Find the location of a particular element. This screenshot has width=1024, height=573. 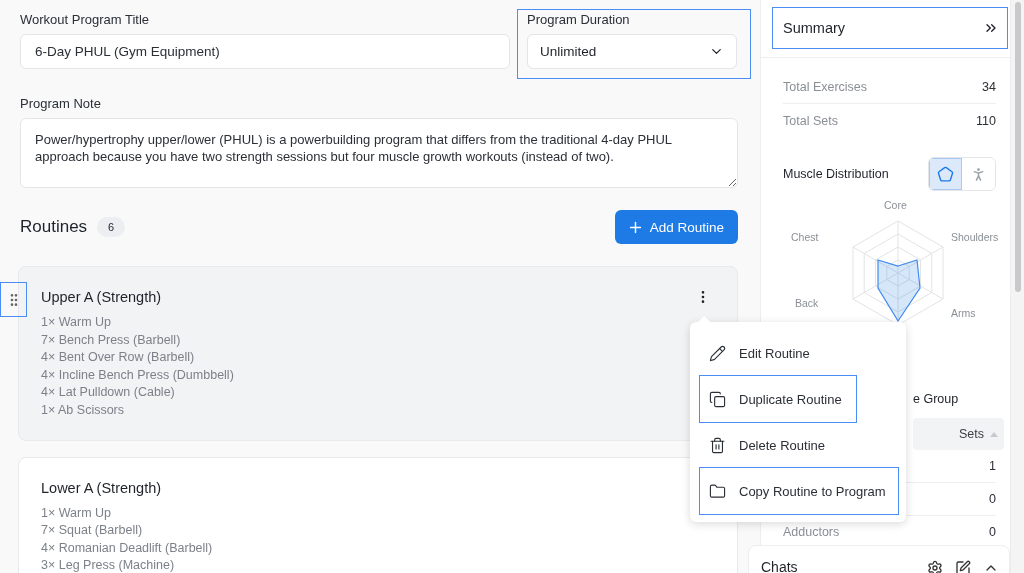

exercise-line: 1× Ab Scissors is located at coordinates (83, 410).